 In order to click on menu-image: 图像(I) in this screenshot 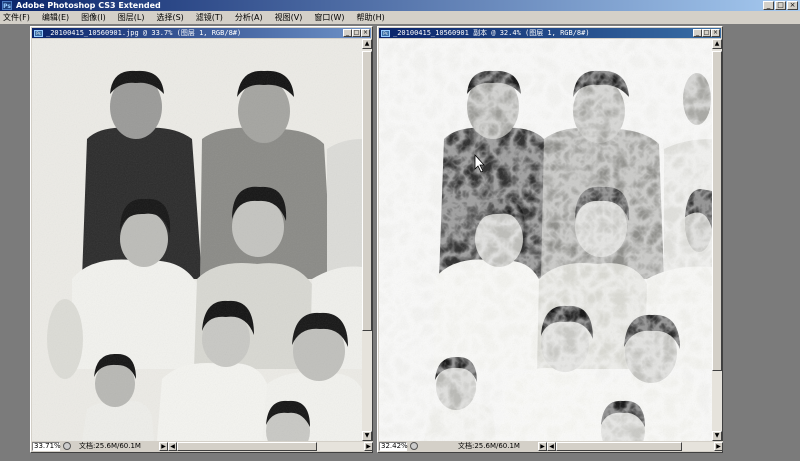, I will do `click(93, 17)`.